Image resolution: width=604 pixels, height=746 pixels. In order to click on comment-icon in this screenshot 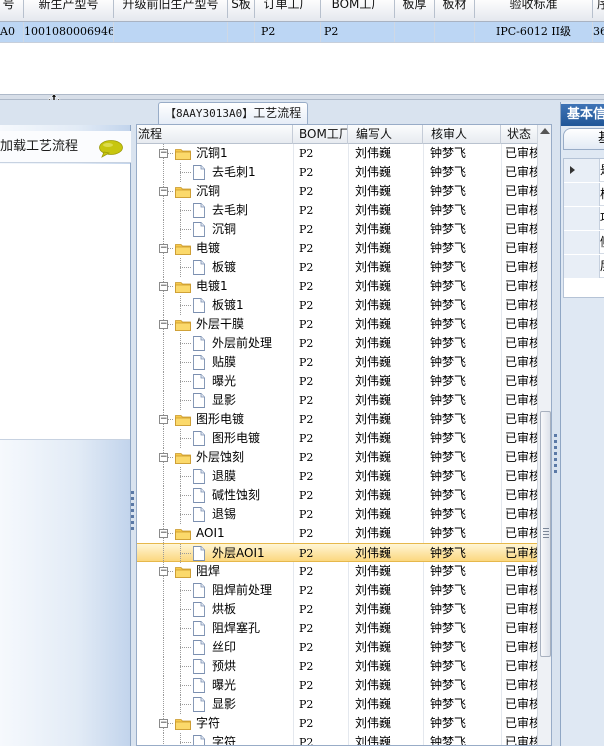, I will do `click(111, 149)`.